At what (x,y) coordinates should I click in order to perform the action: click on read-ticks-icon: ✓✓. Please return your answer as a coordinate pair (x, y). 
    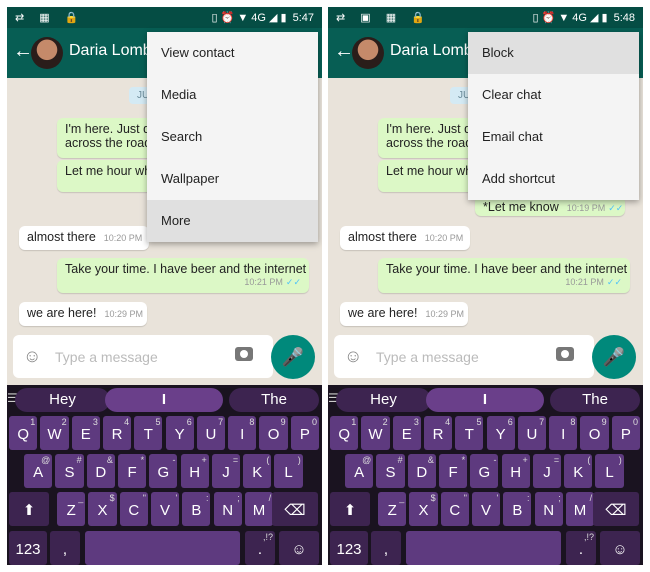
    Looking at the image, I should click on (614, 282).